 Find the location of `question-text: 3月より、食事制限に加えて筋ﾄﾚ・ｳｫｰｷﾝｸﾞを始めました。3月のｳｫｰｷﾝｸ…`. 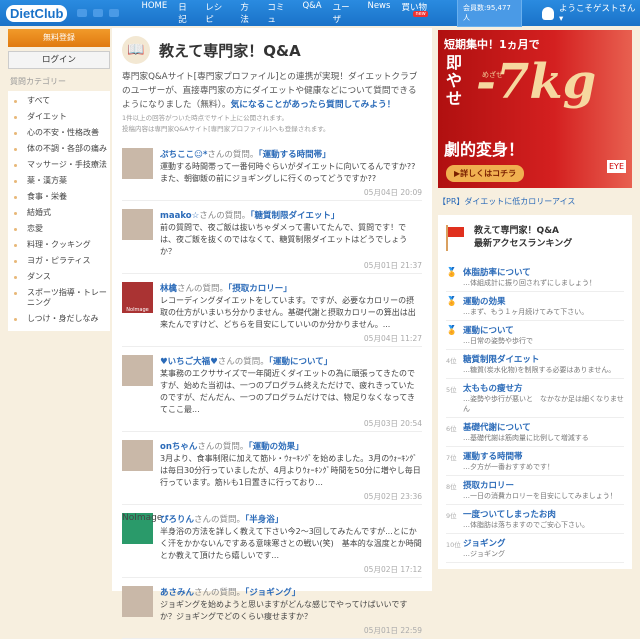

question-text: 3月より、食事制限に加えて筋ﾄﾚ・ｳｫｰｷﾝｸﾞを始めました。3月のｳｫｰｷﾝｸ… is located at coordinates (290, 470).